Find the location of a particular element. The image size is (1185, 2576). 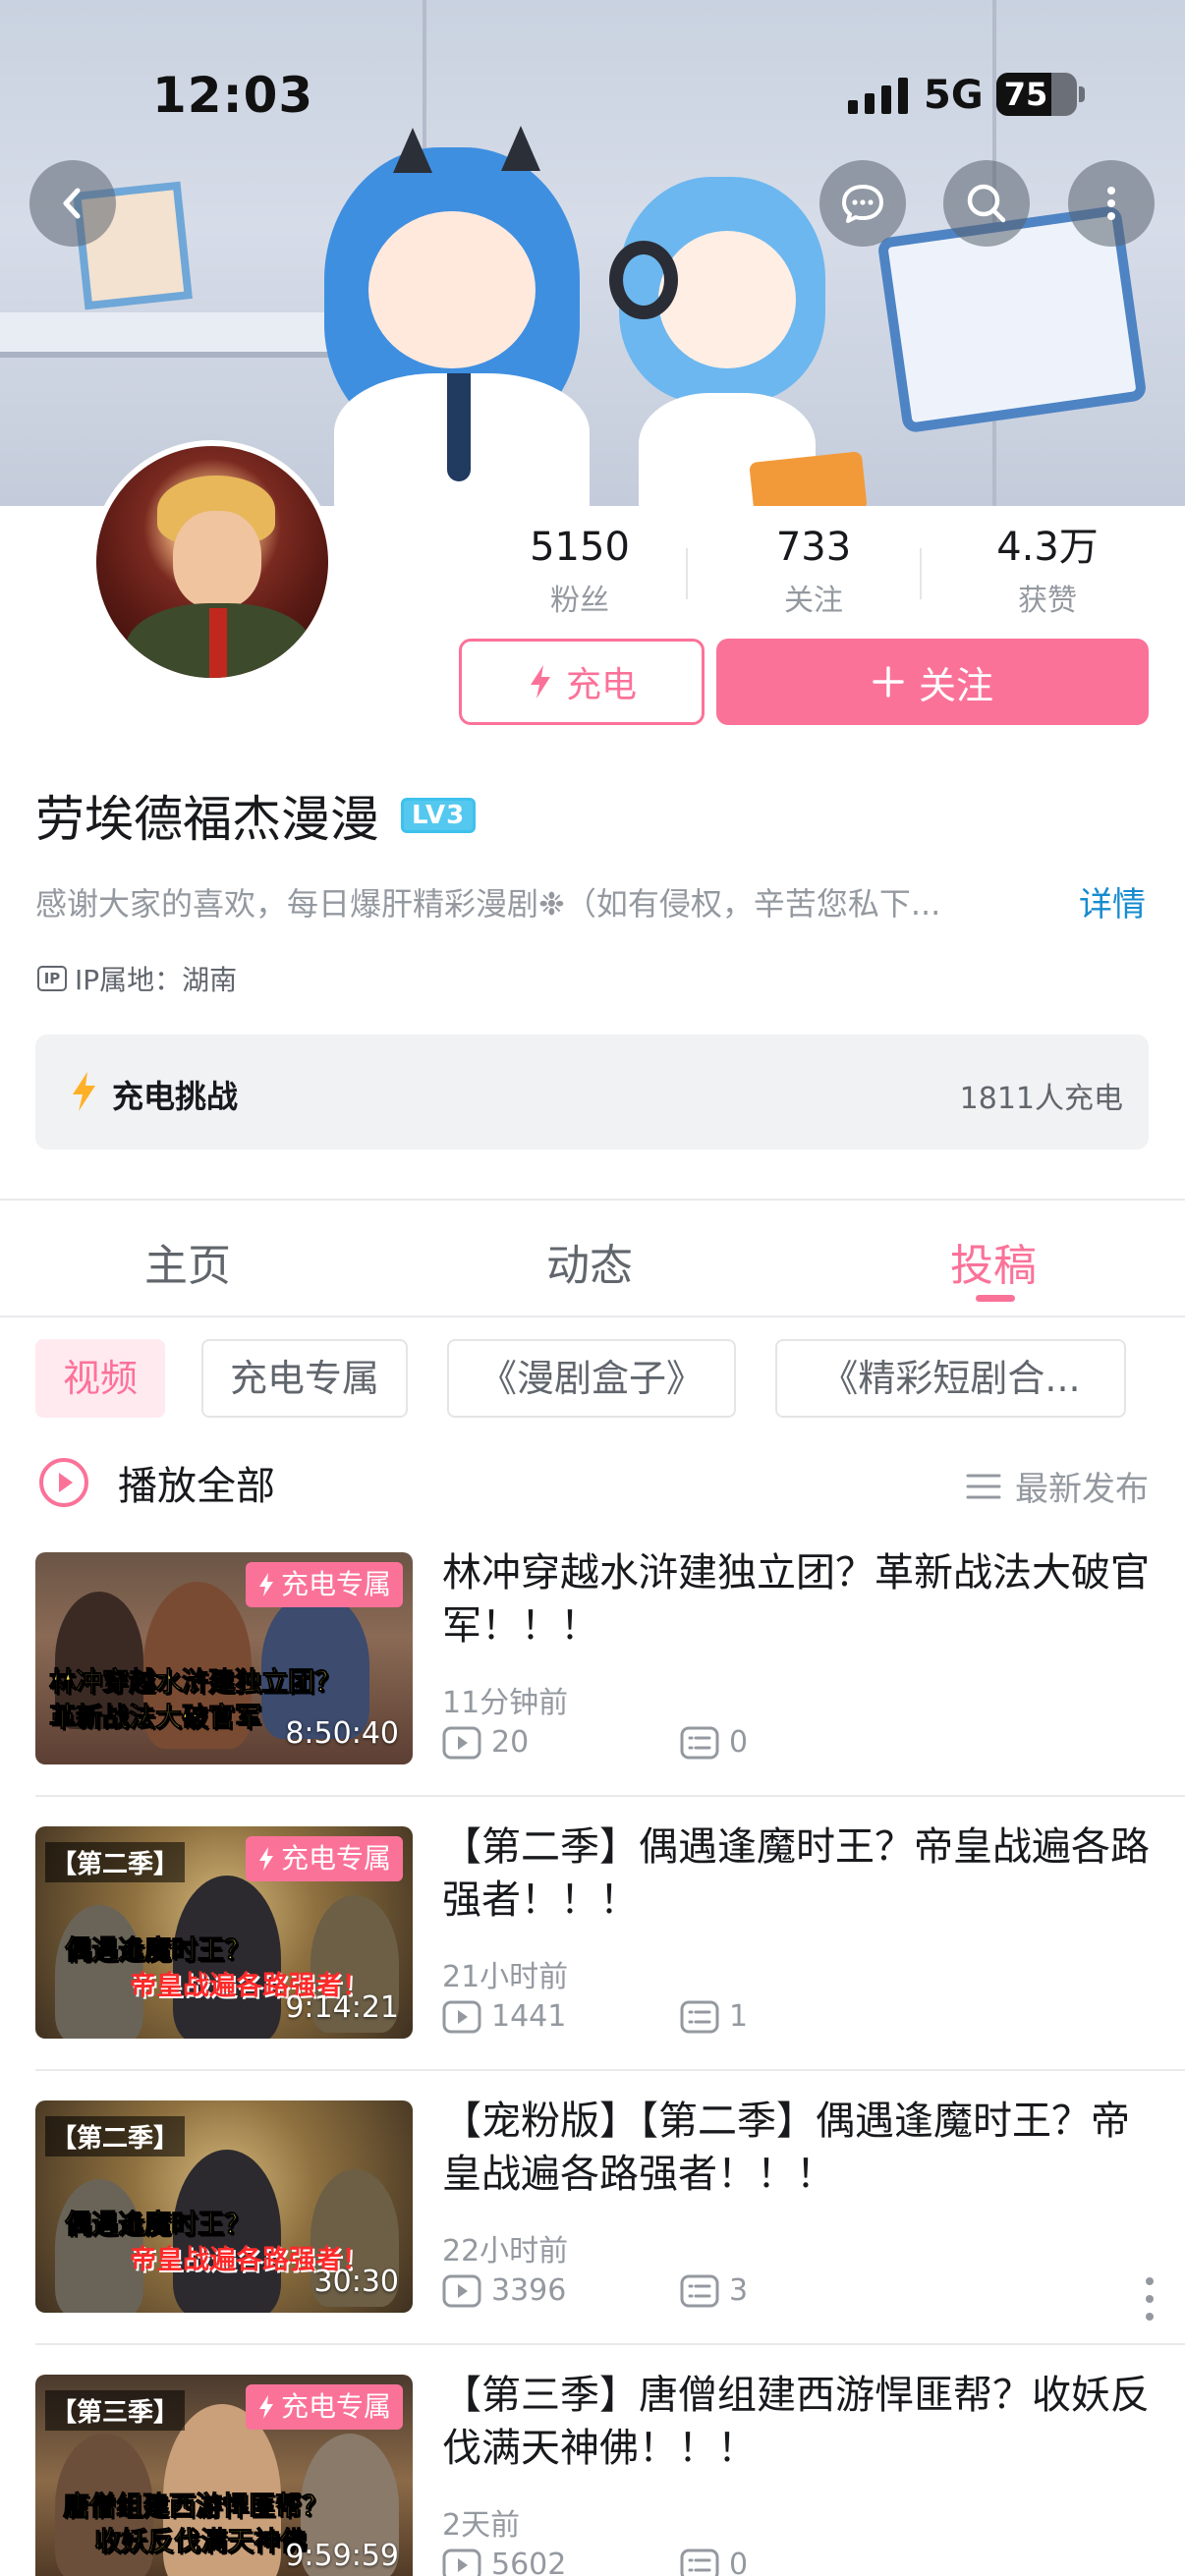

play-count-value: 3396 is located at coordinates (529, 2290).